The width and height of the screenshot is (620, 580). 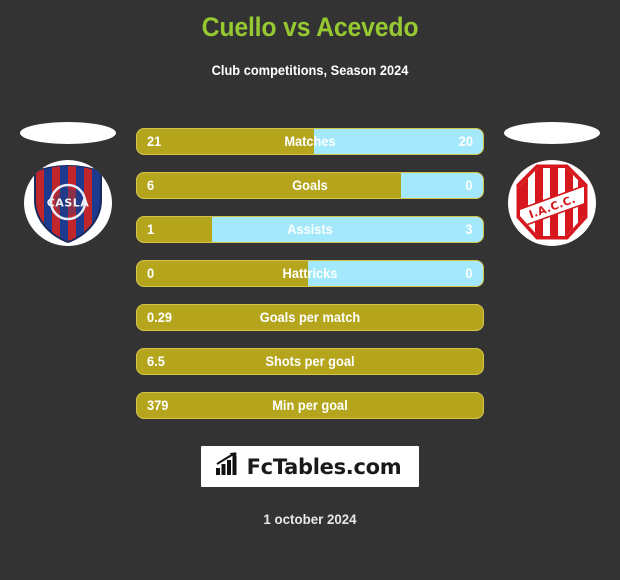 What do you see at coordinates (310, 519) in the screenshot?
I see `footer-date: 1 october 2024` at bounding box center [310, 519].